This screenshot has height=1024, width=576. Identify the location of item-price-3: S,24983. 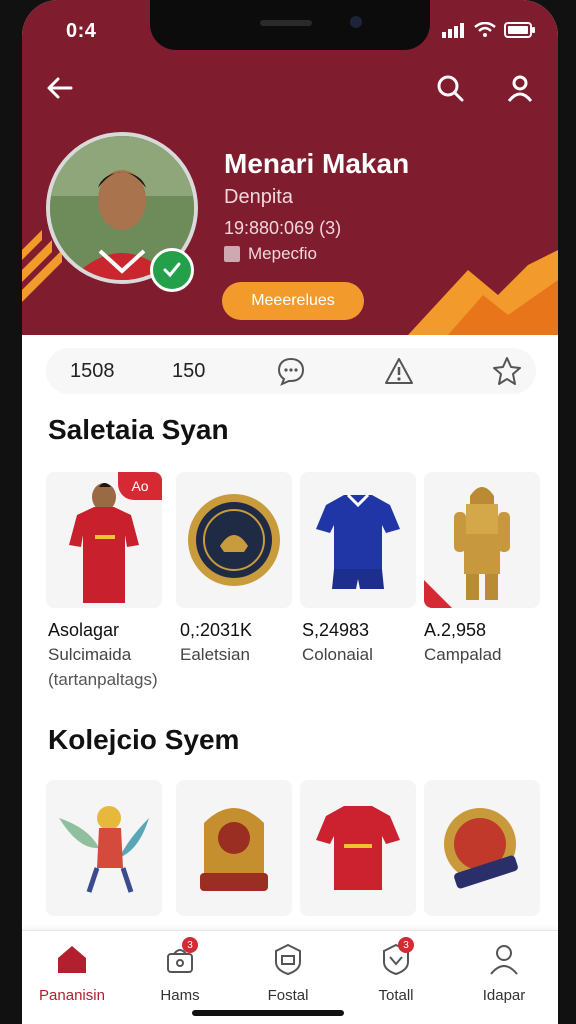
(336, 630).